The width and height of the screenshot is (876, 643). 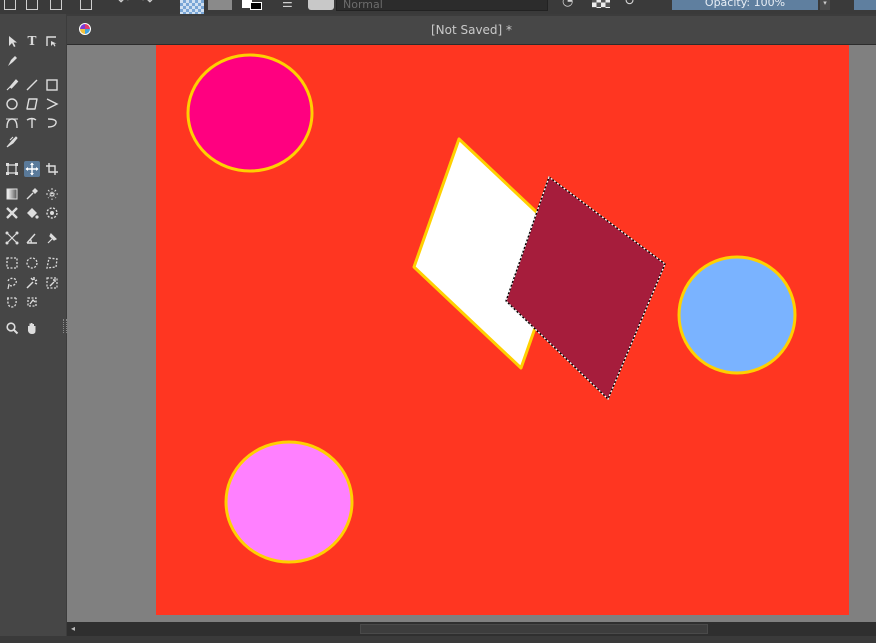 I want to click on blending-mode-select: Normal, so click(x=442, y=5).